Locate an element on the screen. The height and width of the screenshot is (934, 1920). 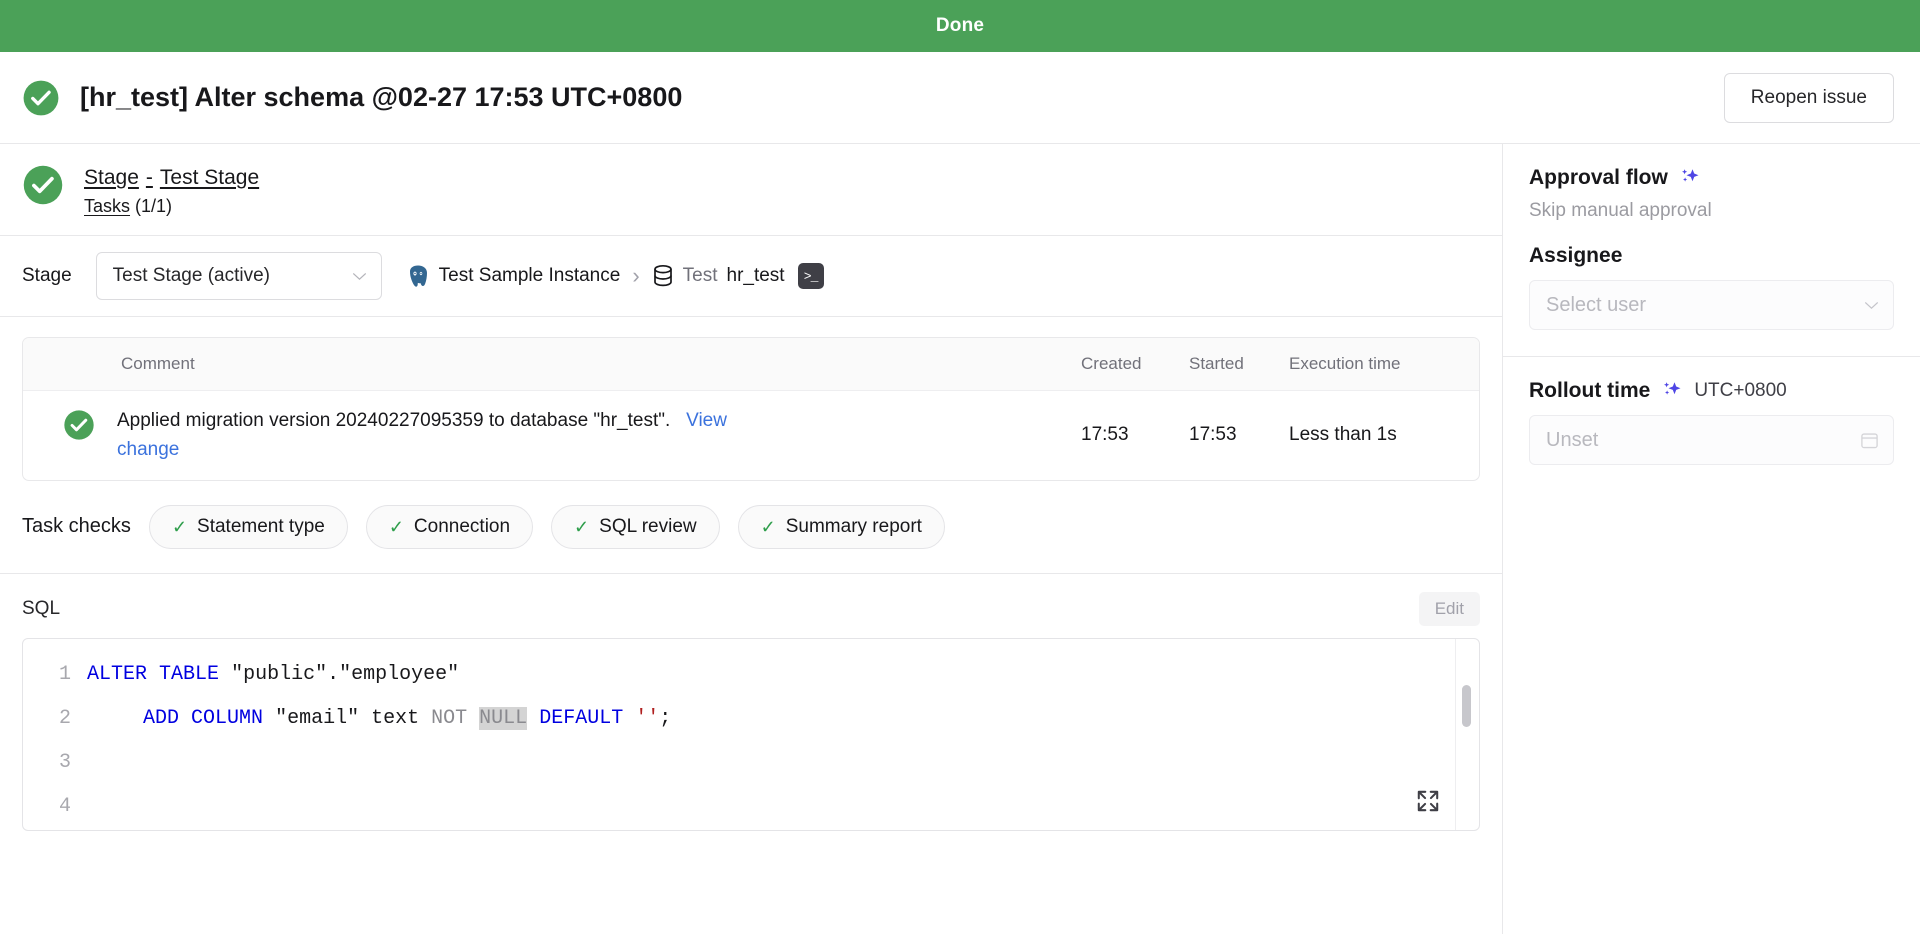
database-icon is located at coordinates (662, 275).